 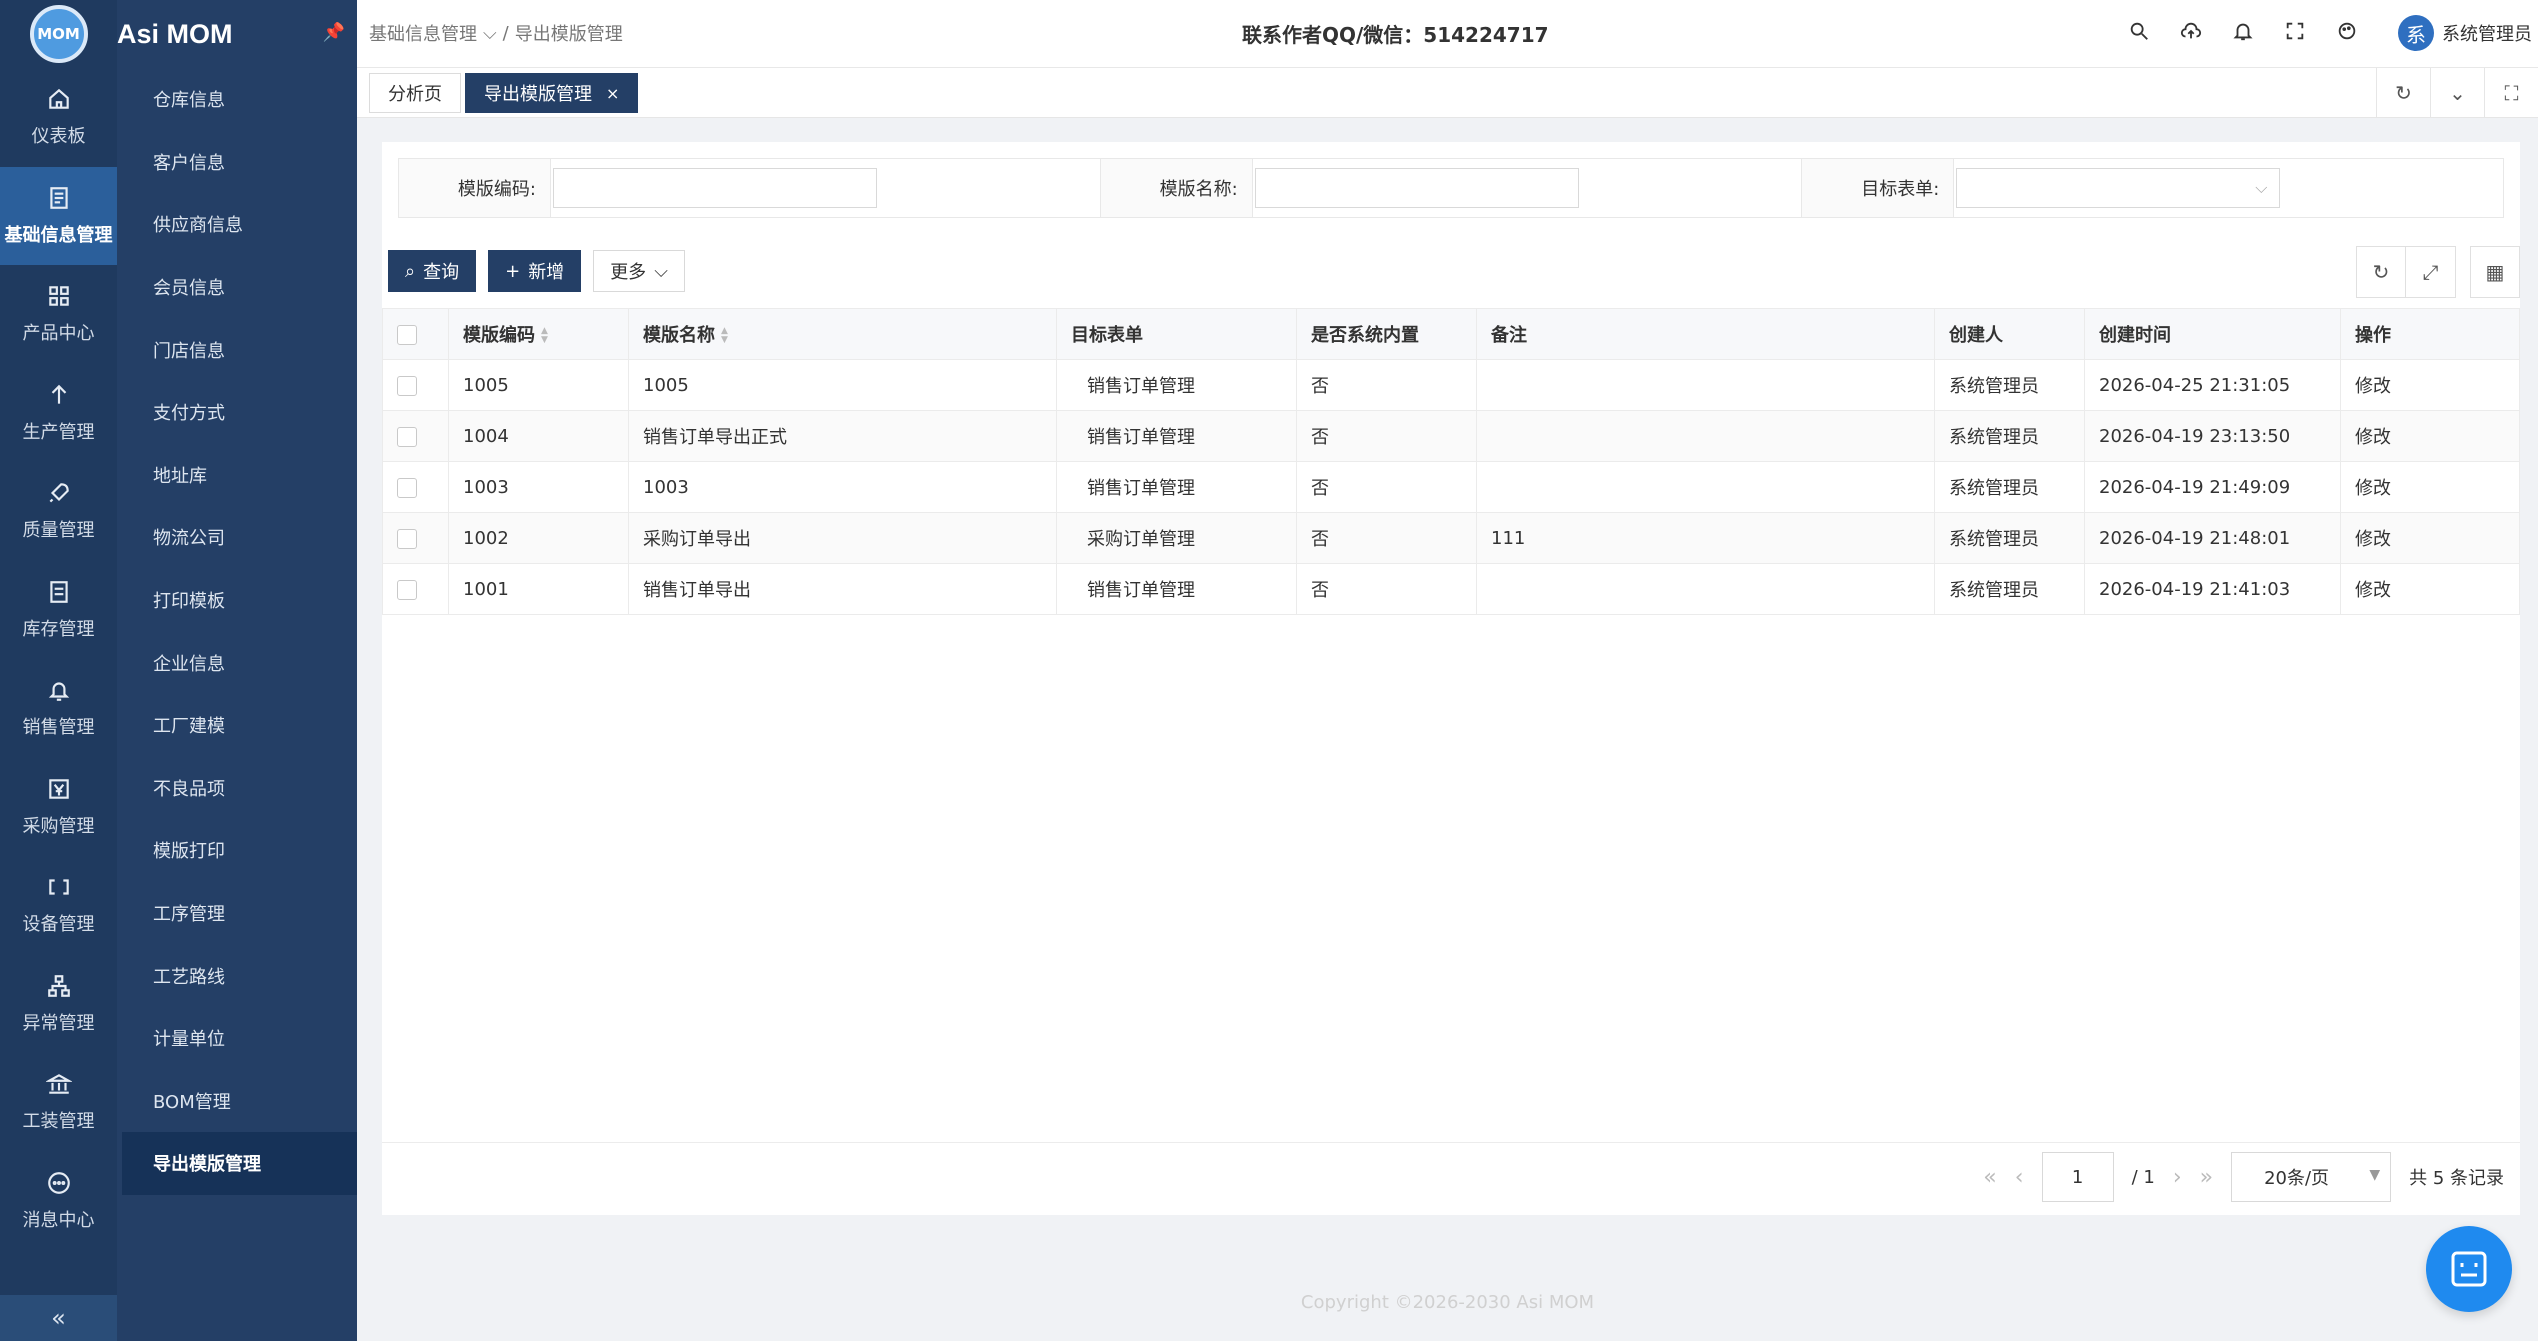 I want to click on tool-group: ↻ ⤢, so click(x=2406, y=272).